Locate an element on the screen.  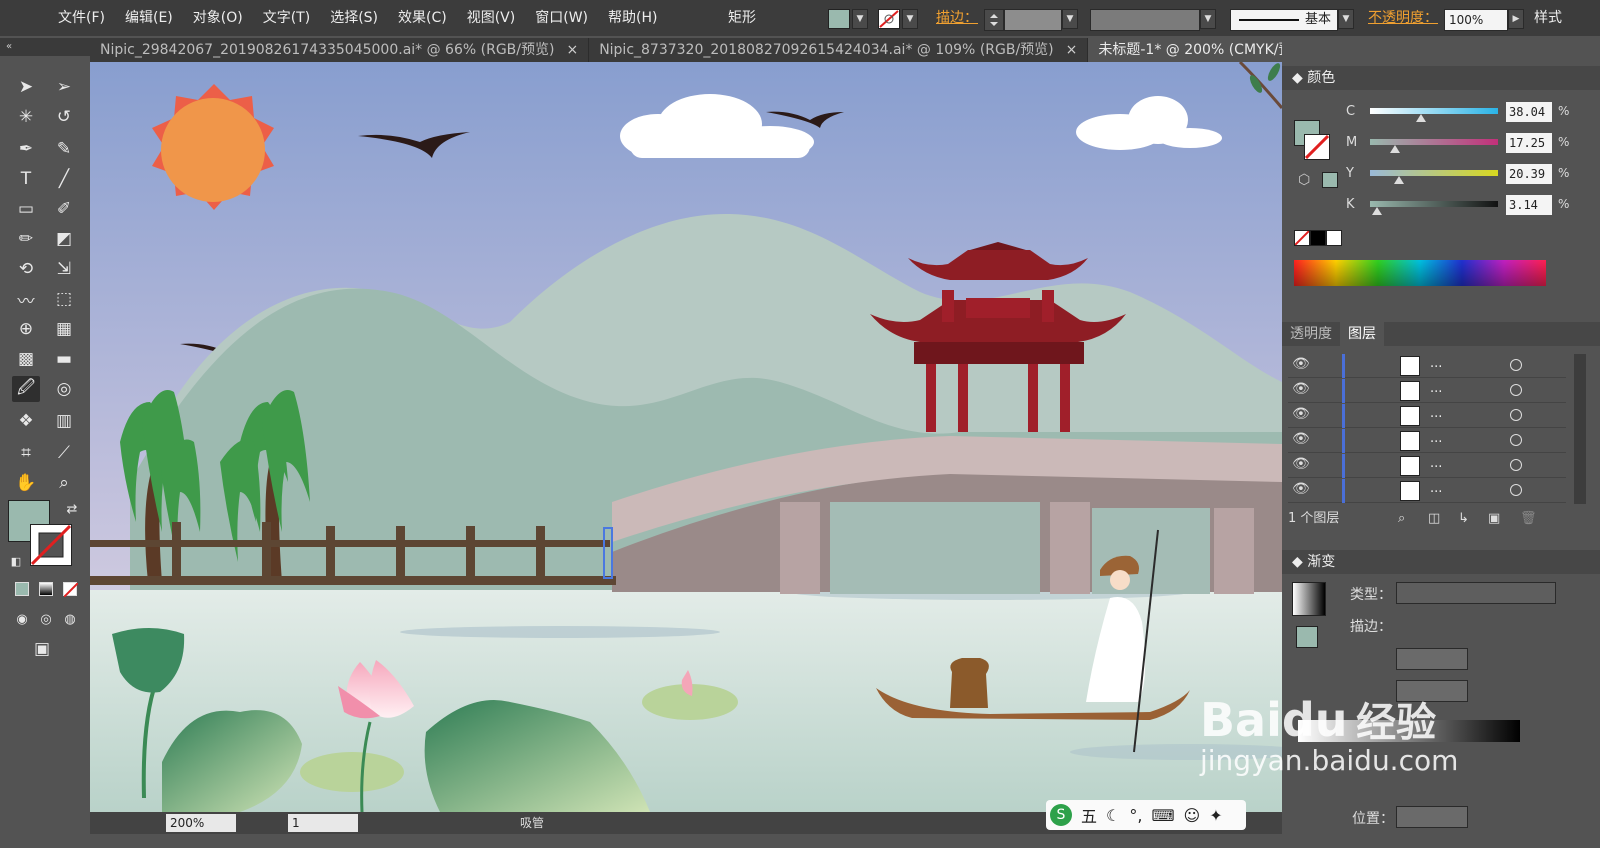
black-value: 3.14 is located at coordinates (1529, 205).